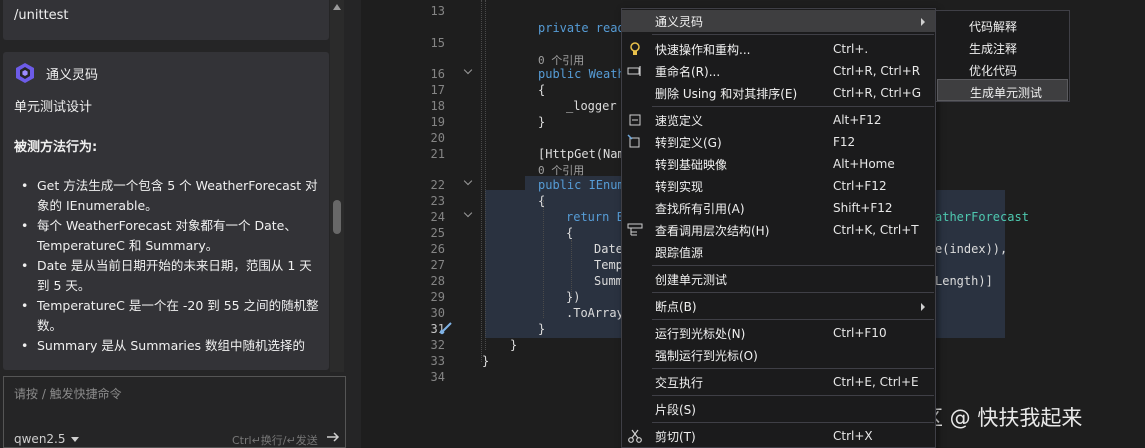 This screenshot has width=1145, height=448. I want to click on menu-item-breakpoint: 断点(B), so click(778, 306).